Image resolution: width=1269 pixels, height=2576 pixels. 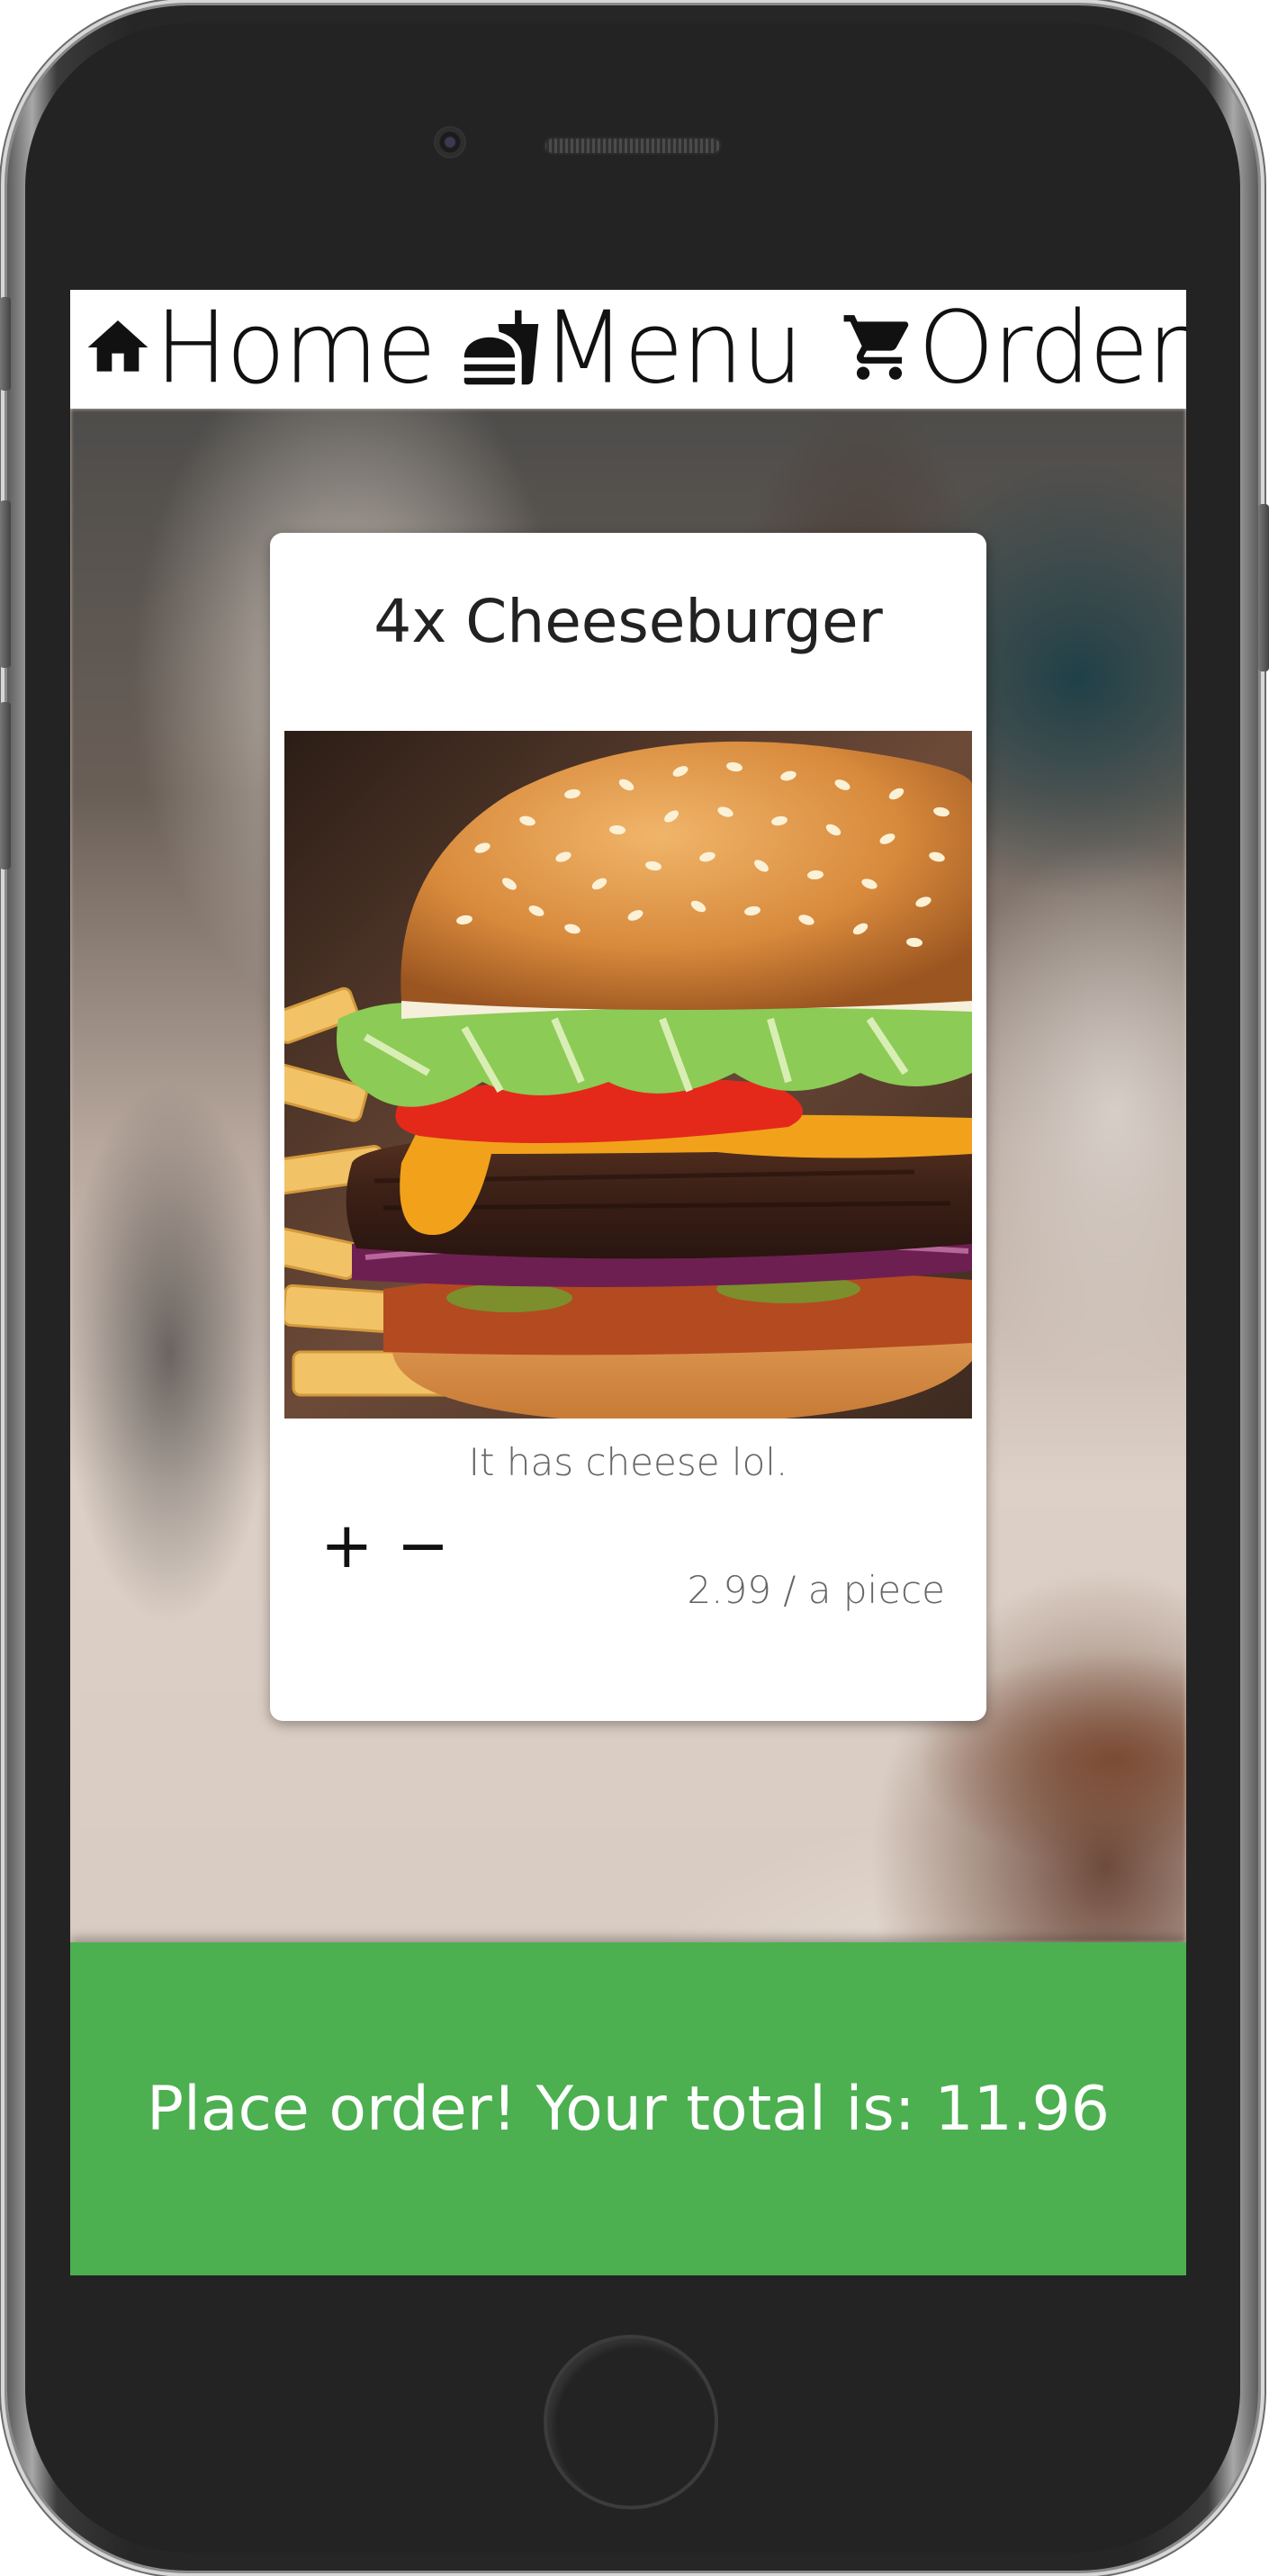 What do you see at coordinates (296, 349) in the screenshot?
I see `nav-home-label: Home` at bounding box center [296, 349].